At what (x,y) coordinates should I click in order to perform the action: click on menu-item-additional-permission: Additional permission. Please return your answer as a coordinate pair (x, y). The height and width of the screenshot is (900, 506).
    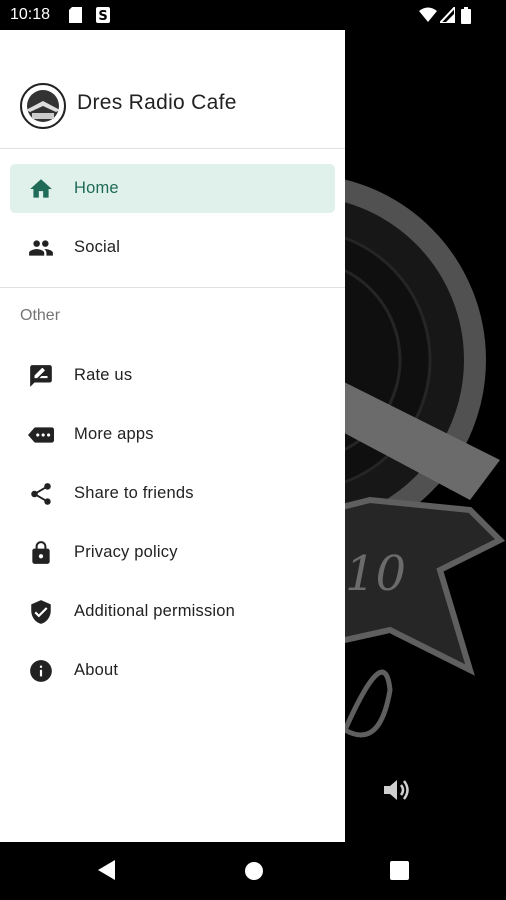
    Looking at the image, I should click on (172, 611).